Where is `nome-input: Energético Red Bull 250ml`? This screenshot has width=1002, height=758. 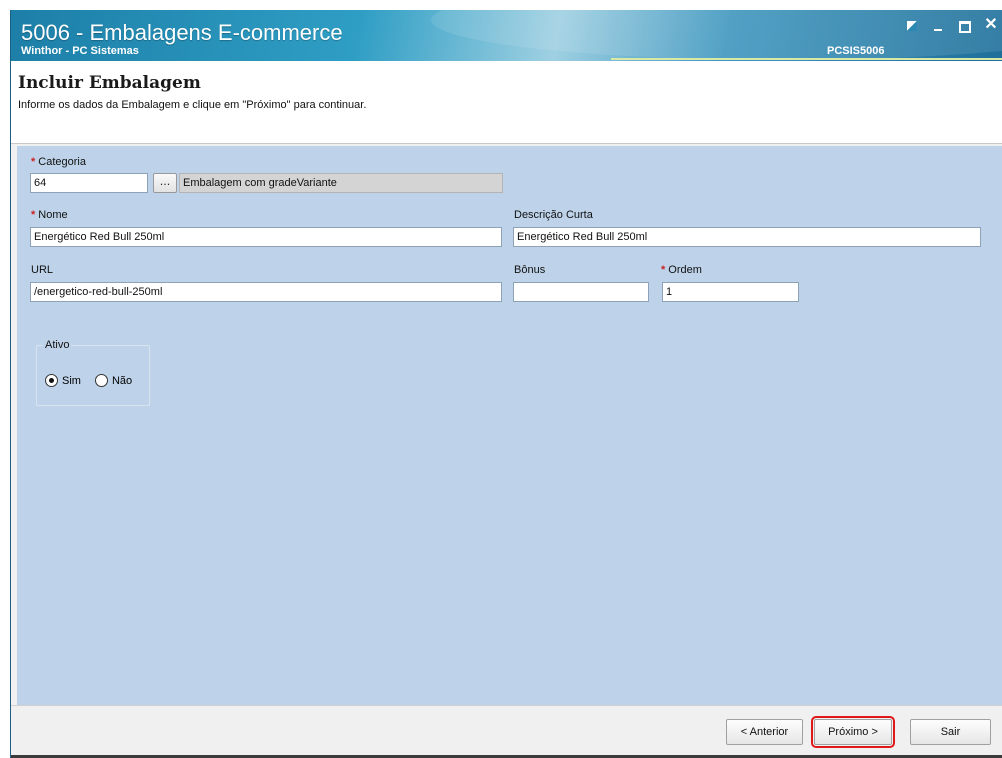 nome-input: Energético Red Bull 250ml is located at coordinates (266, 237).